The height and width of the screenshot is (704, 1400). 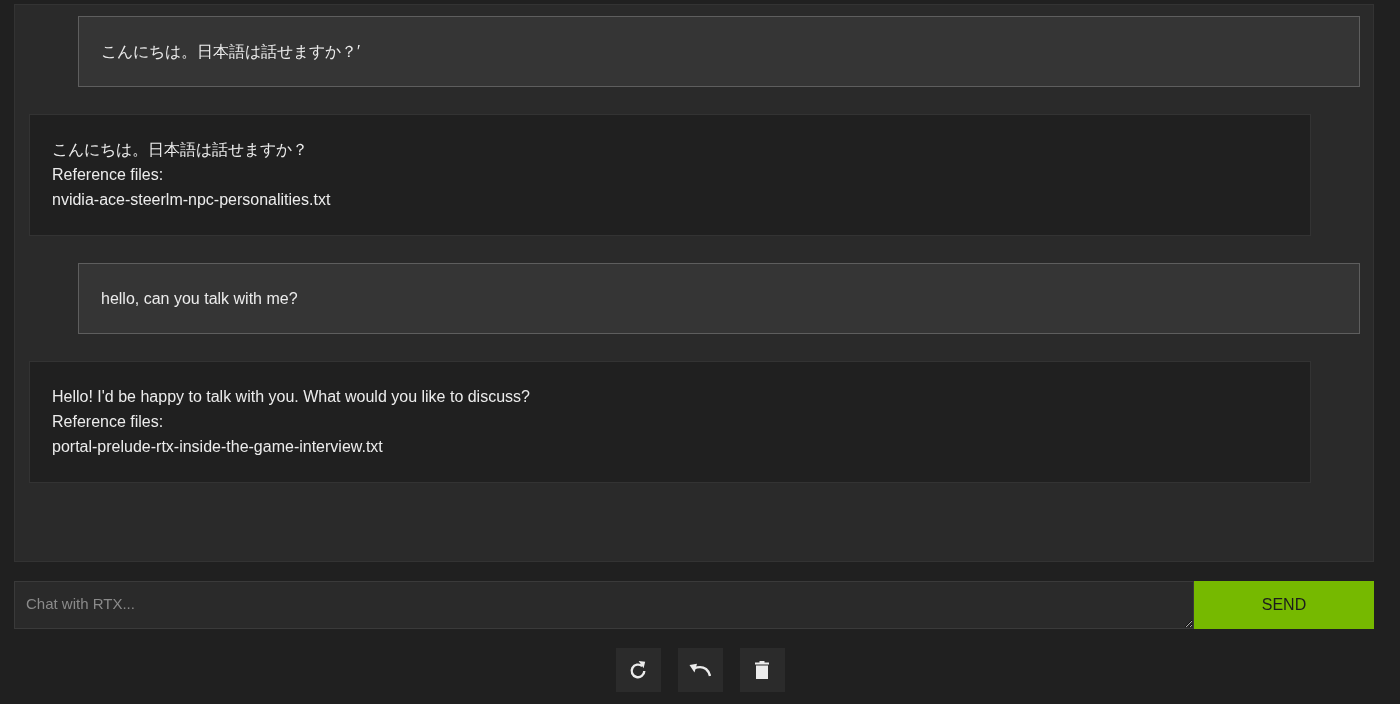 What do you see at coordinates (180, 150) in the screenshot?
I see `message-text: こんにちは。日本語は話せますか？` at bounding box center [180, 150].